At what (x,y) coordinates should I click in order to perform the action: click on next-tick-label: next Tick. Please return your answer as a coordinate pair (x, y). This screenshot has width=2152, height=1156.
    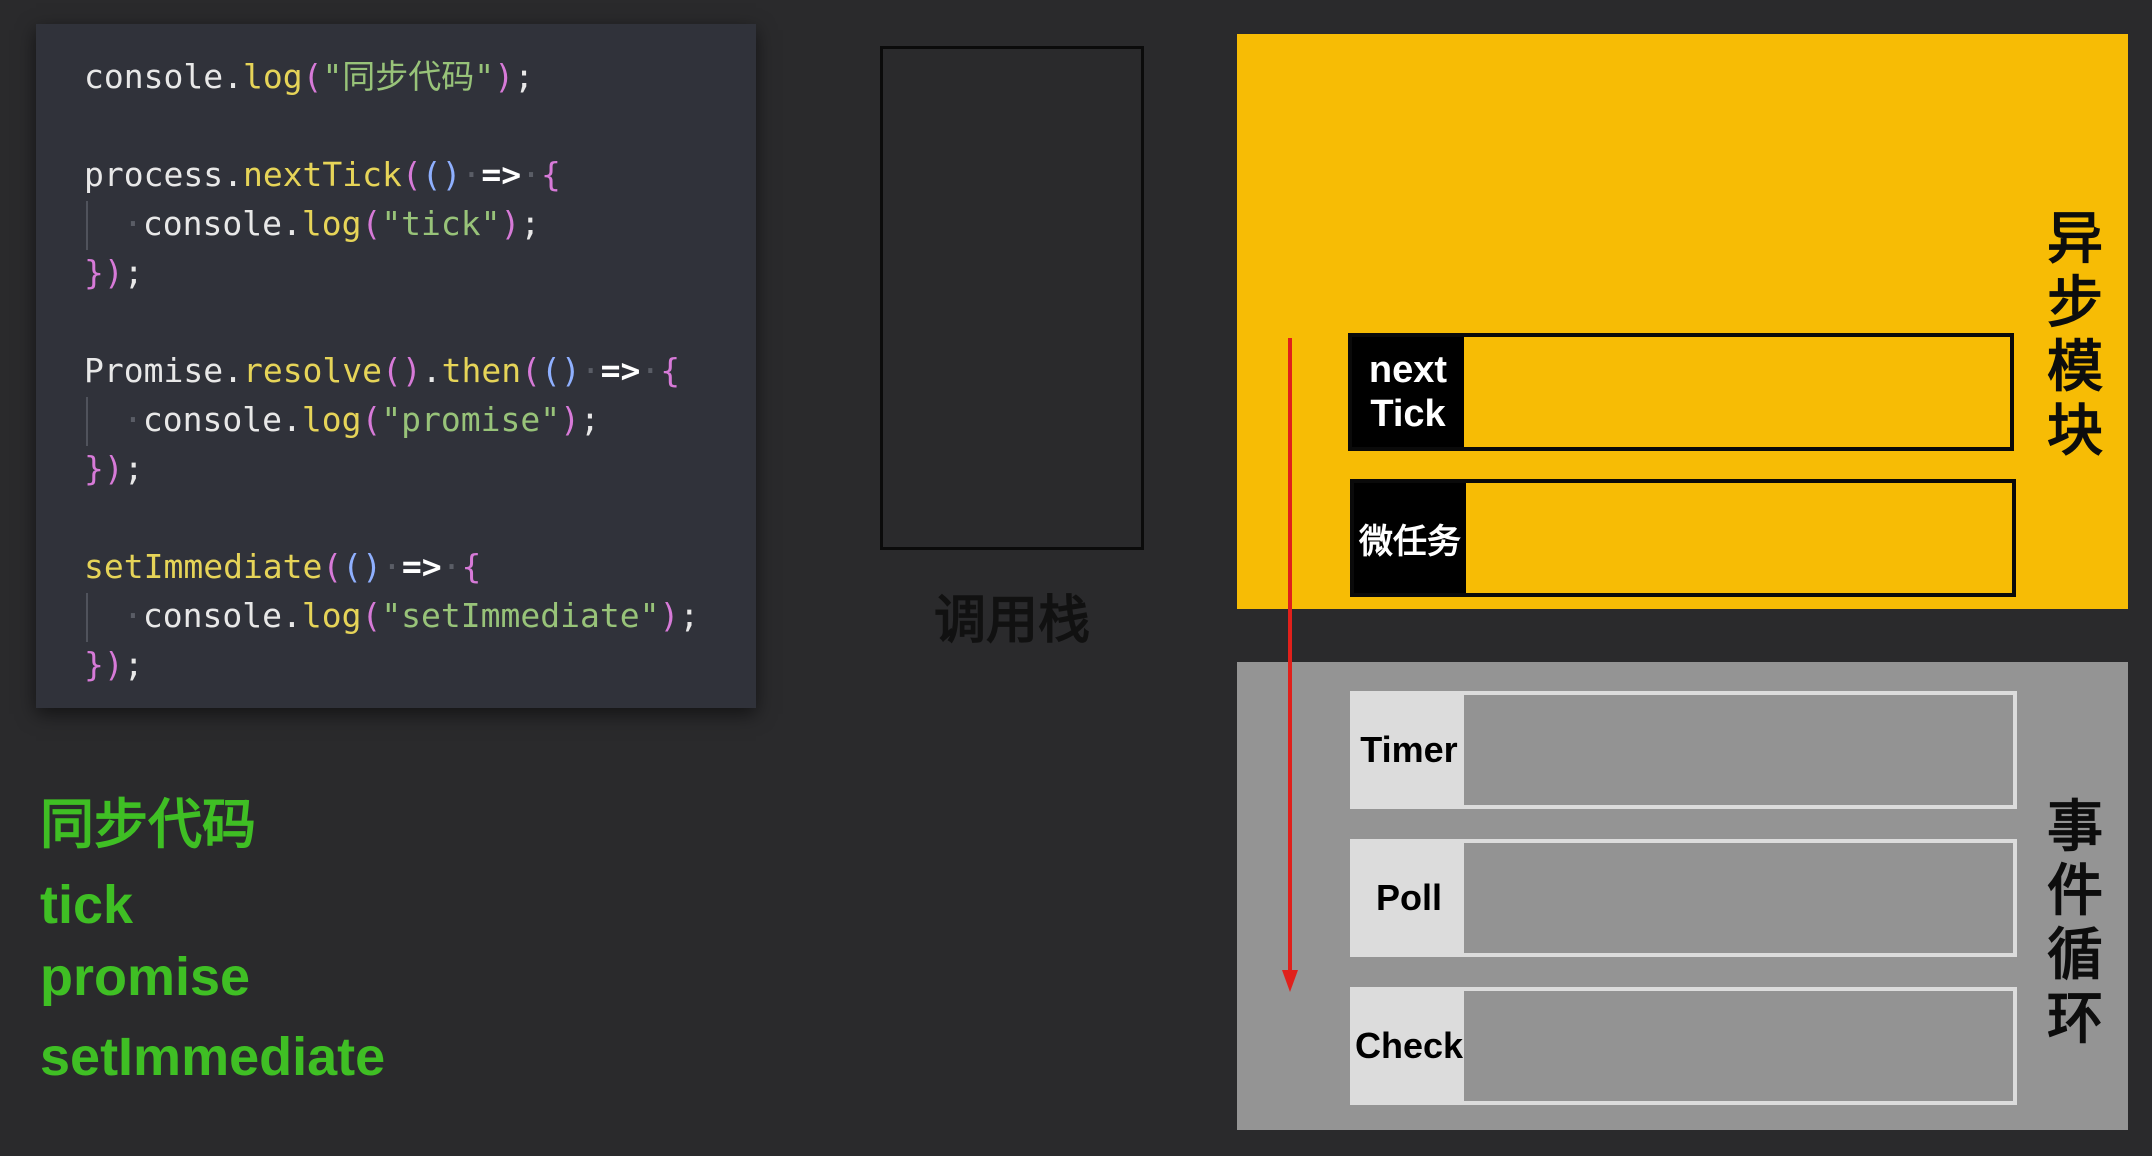
    Looking at the image, I should click on (1408, 392).